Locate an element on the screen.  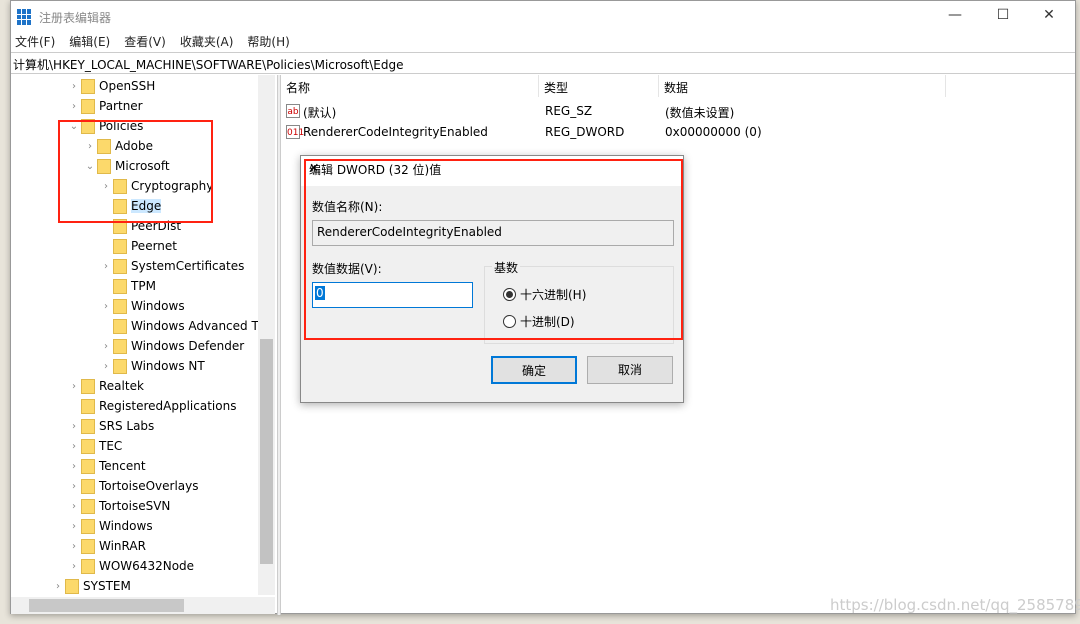
tree-node: › WinRAR is located at coordinates (106, 546).